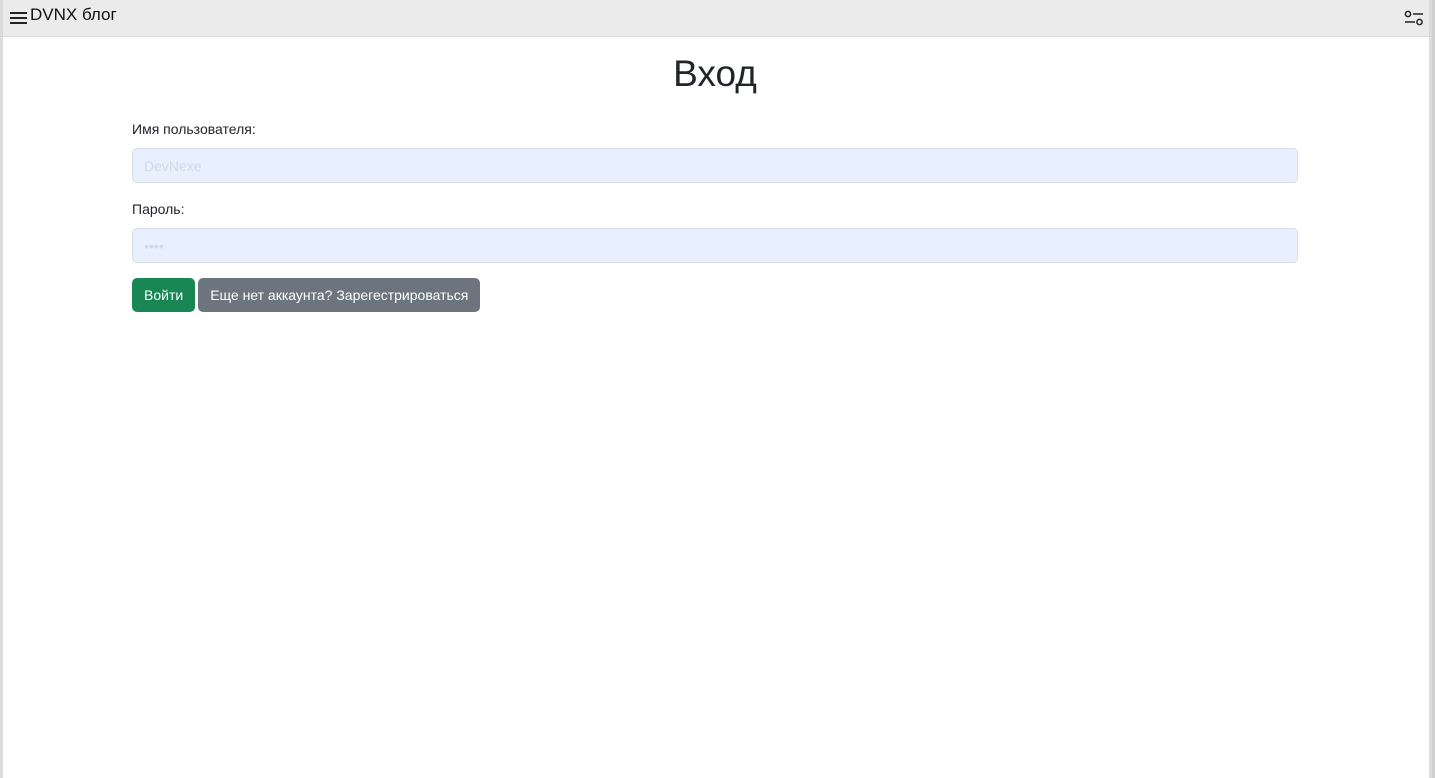 Image resolution: width=1435 pixels, height=778 pixels. Describe the element at coordinates (339, 295) in the screenshot. I see `register-link-button: Еще нет аккаунта? Зарегестрироваться` at that location.